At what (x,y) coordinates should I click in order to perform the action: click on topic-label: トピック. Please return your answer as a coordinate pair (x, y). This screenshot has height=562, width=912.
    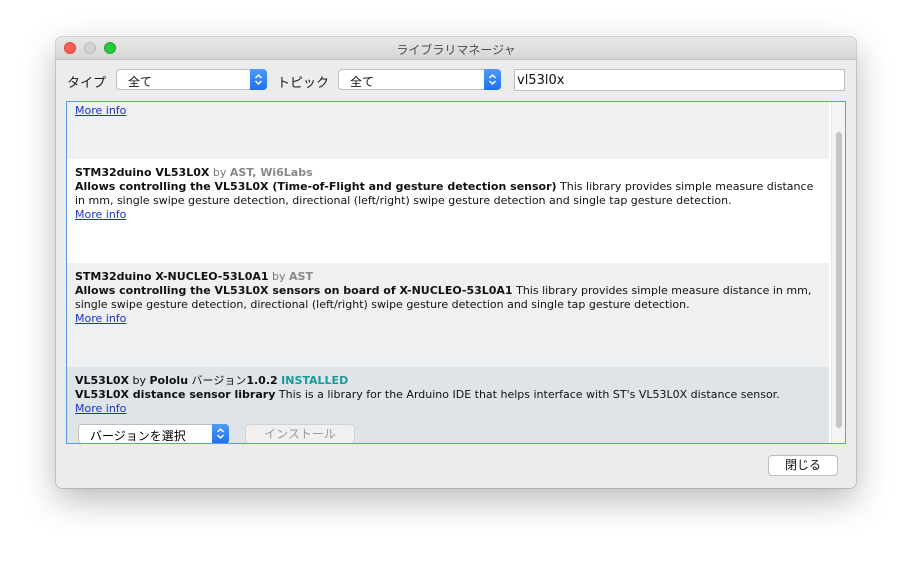
    Looking at the image, I should click on (303, 83).